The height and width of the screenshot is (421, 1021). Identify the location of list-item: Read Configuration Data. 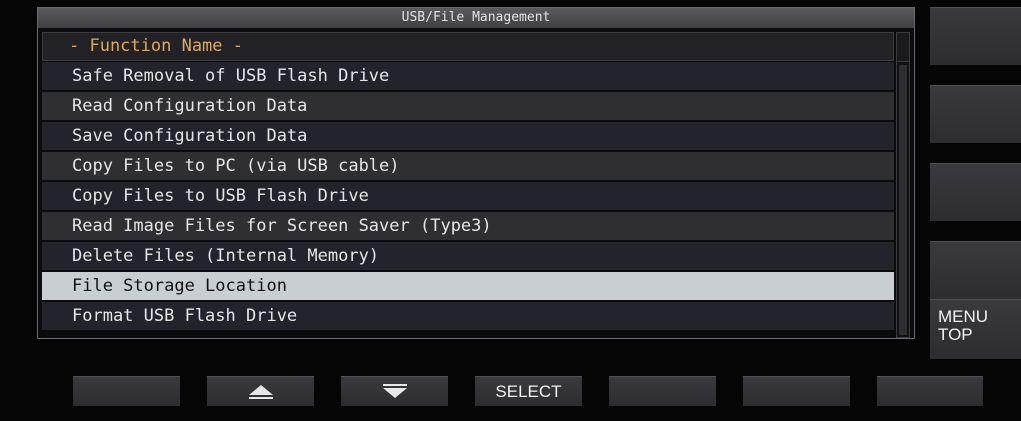
(468, 107).